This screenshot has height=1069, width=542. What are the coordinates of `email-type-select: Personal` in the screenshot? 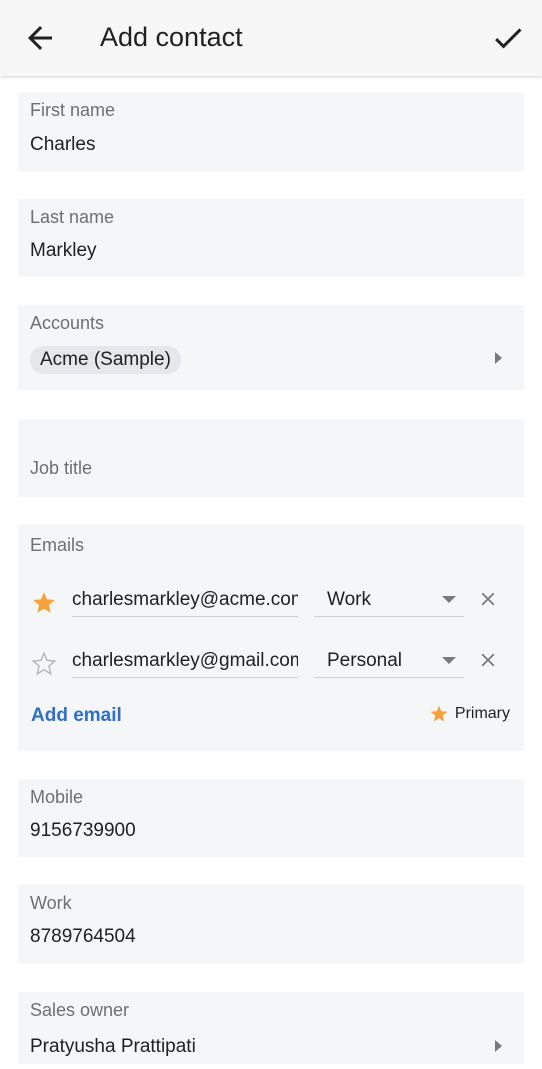 It's located at (389, 661).